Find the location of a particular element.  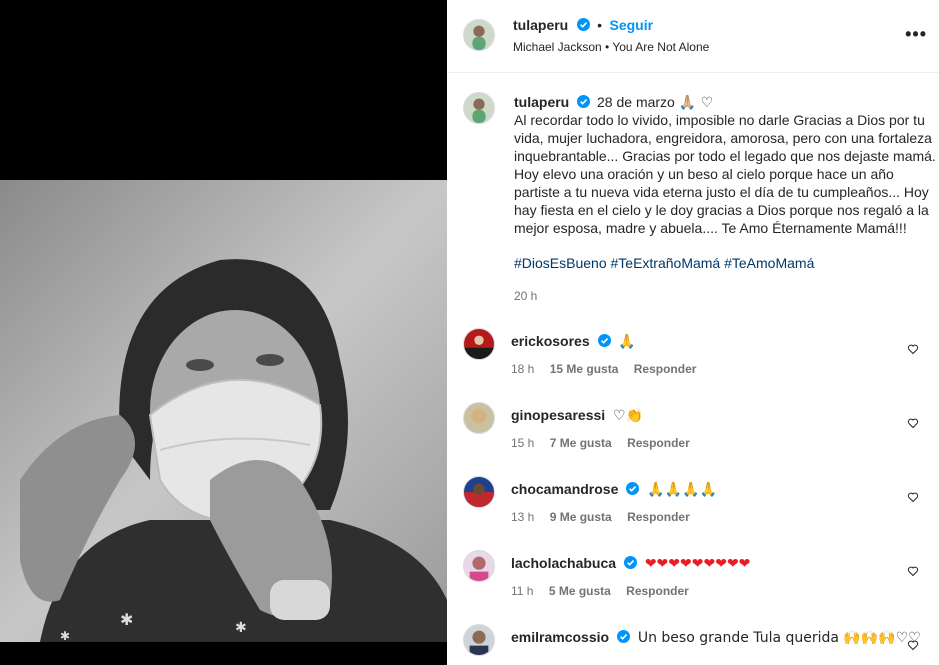

comment-username: lacholachabuca is located at coordinates (563, 563).